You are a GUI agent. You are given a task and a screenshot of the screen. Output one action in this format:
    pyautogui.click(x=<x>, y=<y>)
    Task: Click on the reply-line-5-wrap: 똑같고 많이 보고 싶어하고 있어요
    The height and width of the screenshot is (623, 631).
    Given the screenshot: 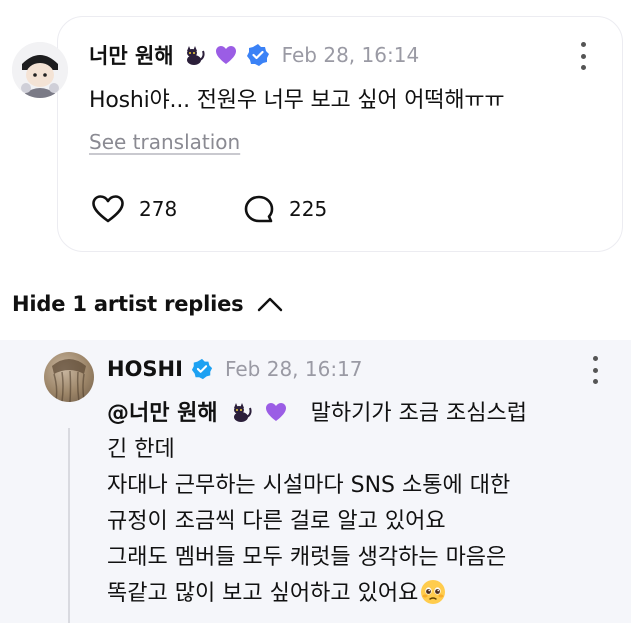 What is the action you would take?
    pyautogui.click(x=357, y=594)
    